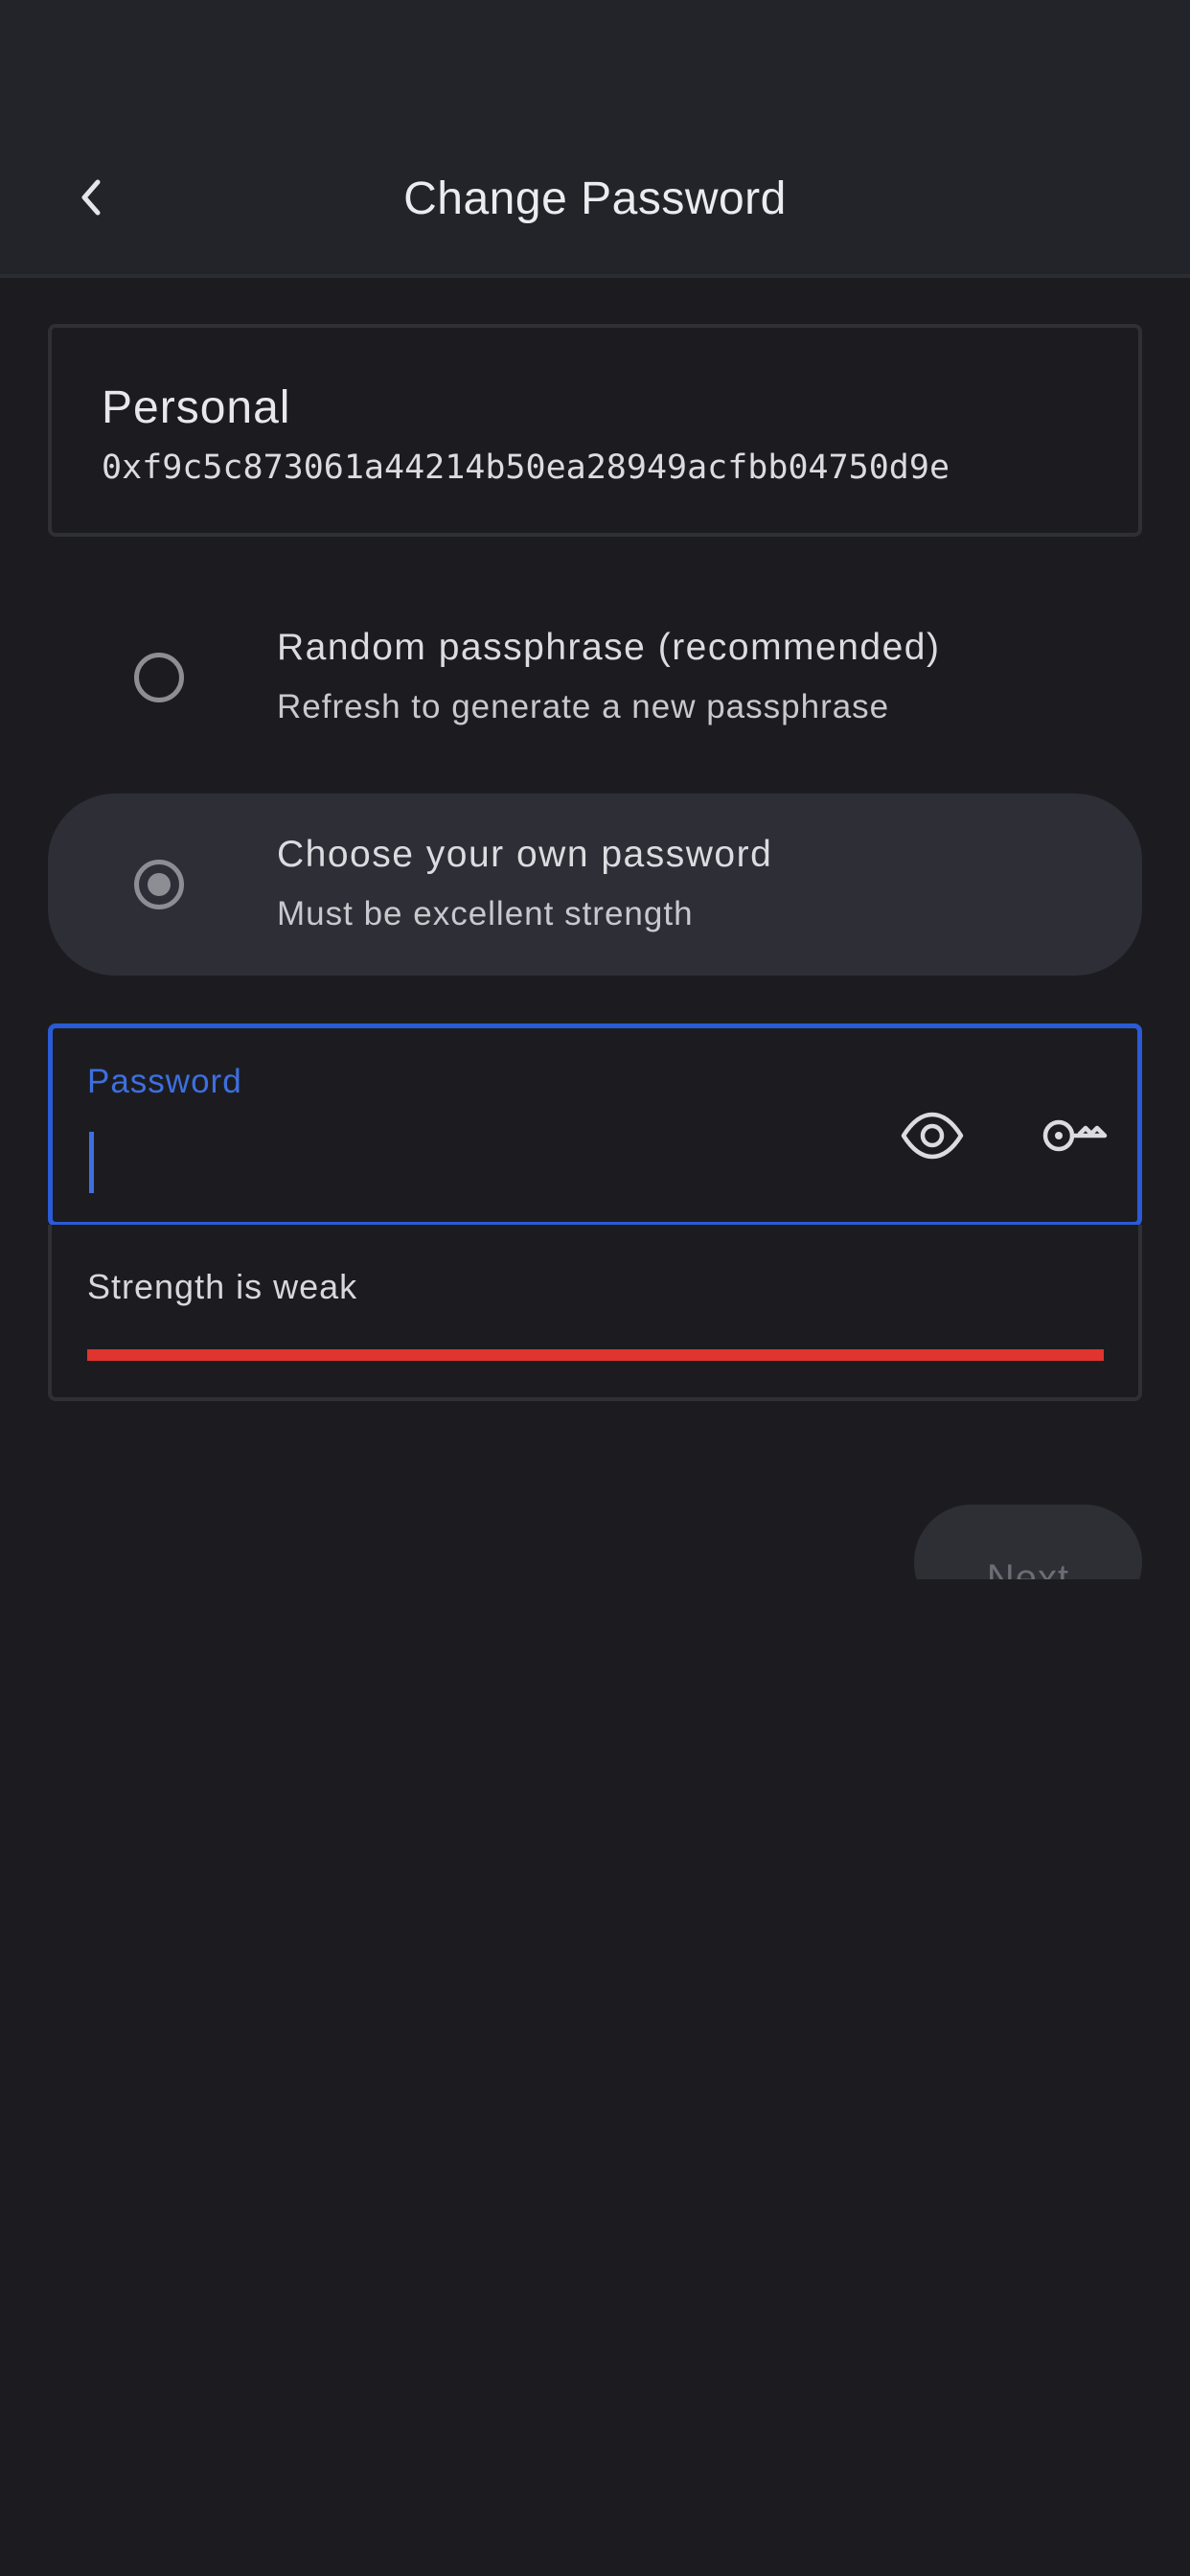  I want to click on option-subtitle: Must be excellent strength, so click(486, 913).